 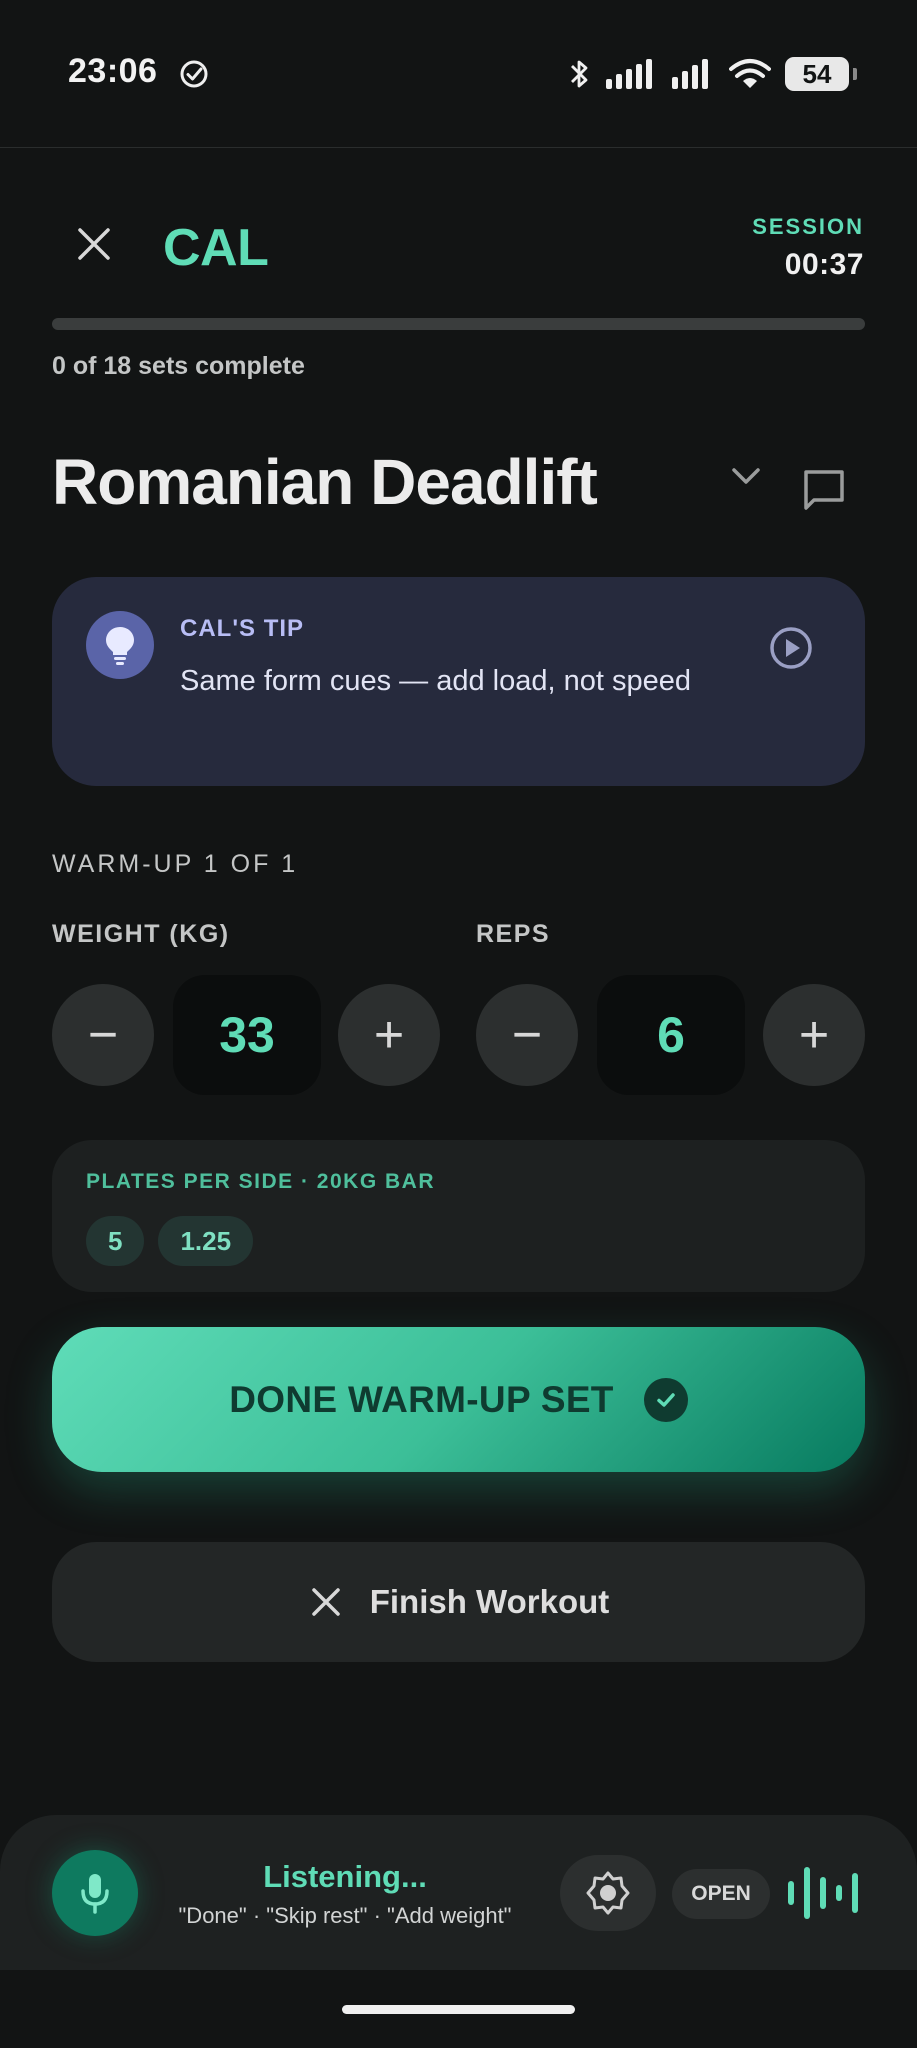 I want to click on reps-value: 6, so click(x=671, y=1035).